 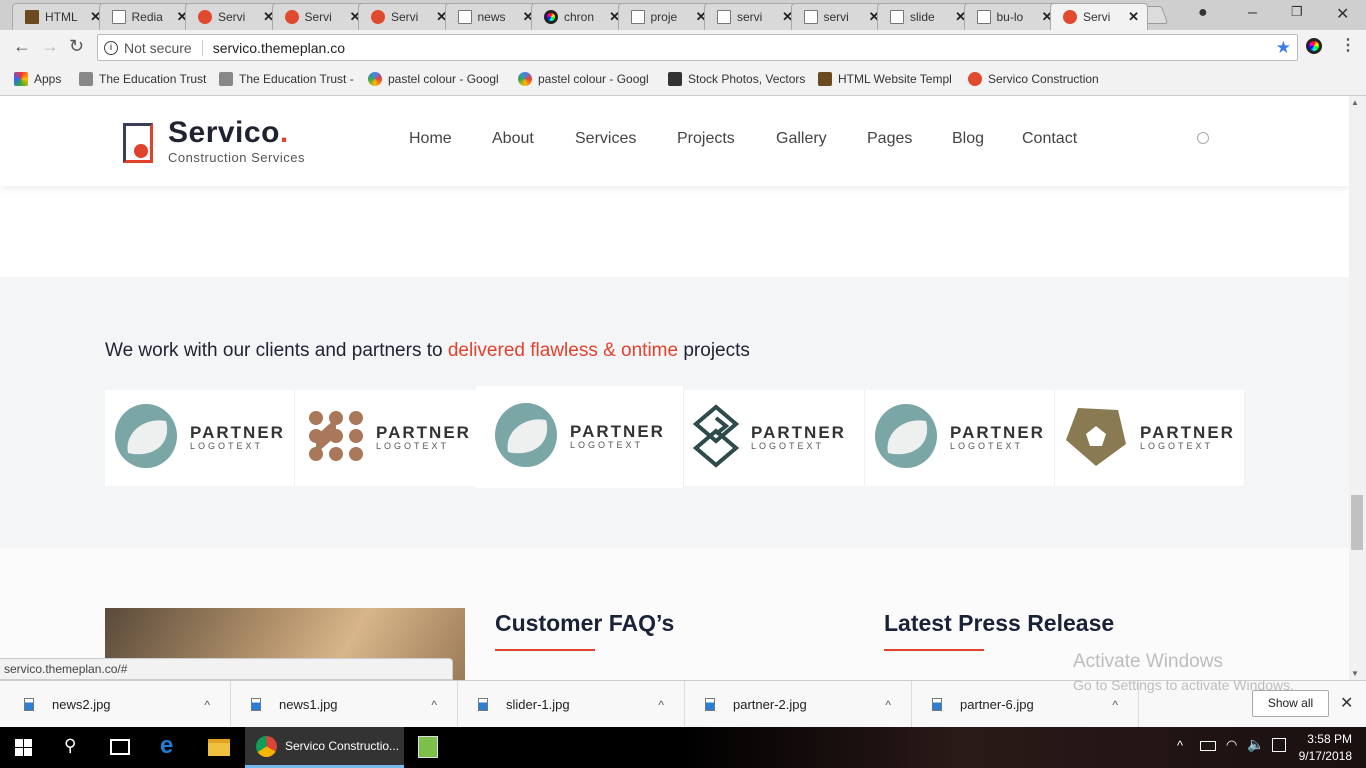 I want to click on download-item: news1.jpg ^, so click(x=344, y=704).